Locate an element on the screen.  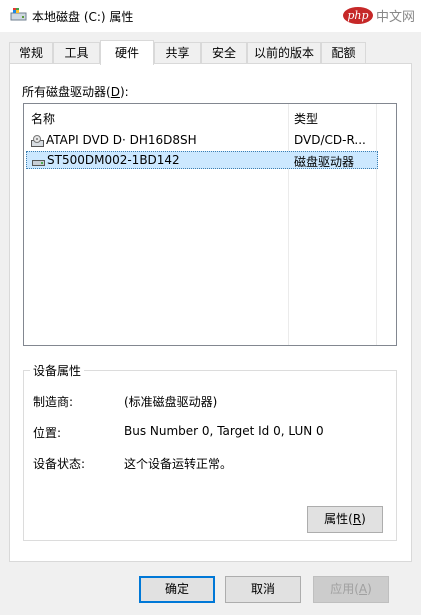
tab-hardware: 硬件 is located at coordinates (127, 52).